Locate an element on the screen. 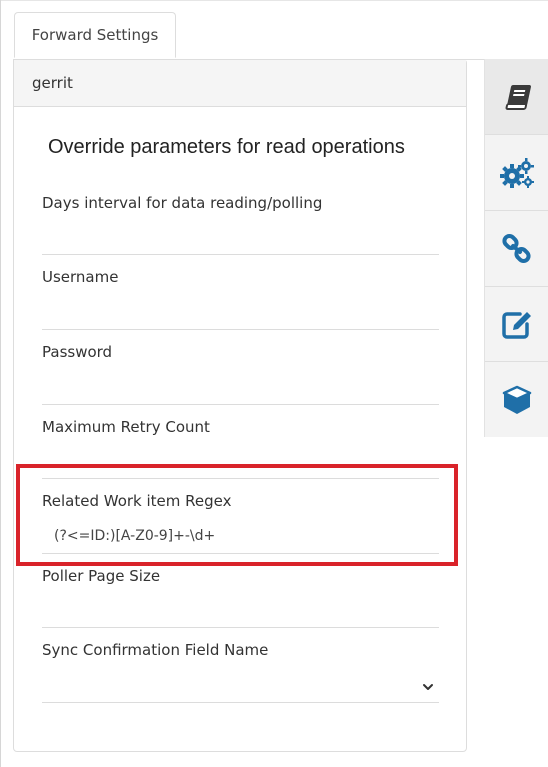 Image resolution: width=548 pixels, height=767 pixels. section-title: Override parameters for read operations is located at coordinates (226, 147).